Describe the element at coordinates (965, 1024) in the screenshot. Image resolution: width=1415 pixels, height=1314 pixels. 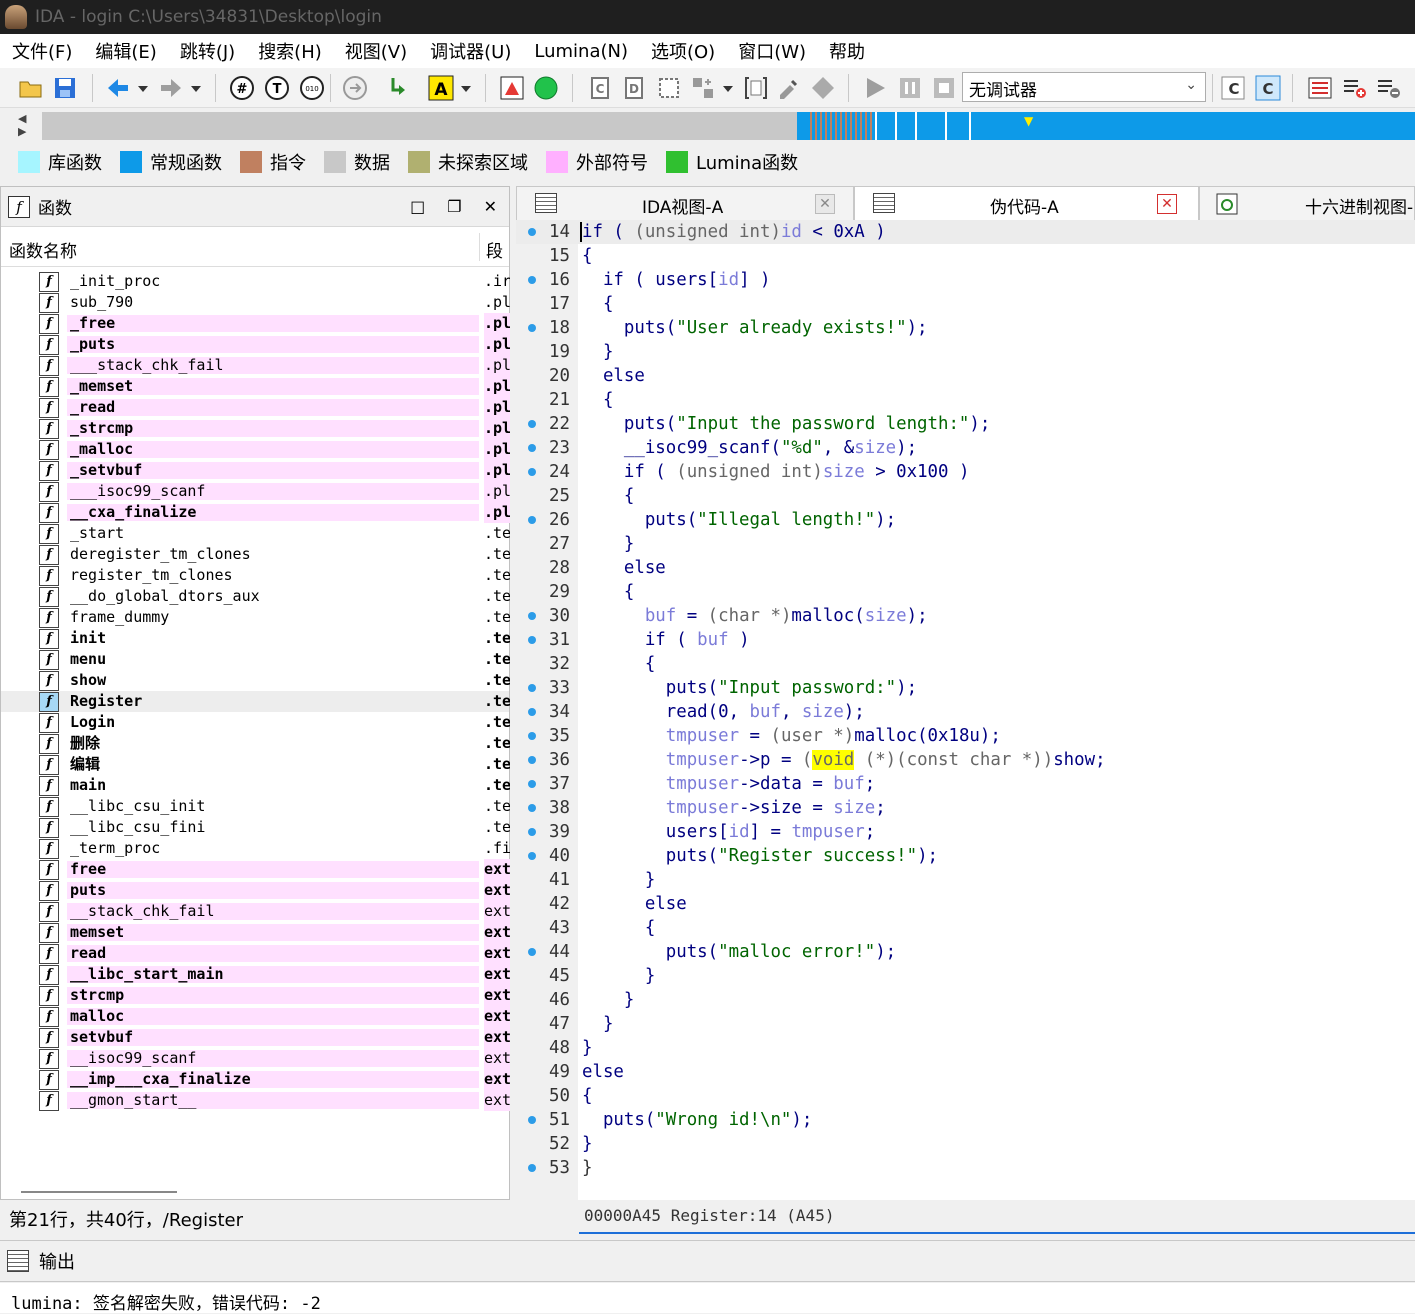
I see `code-line: 47 }` at that location.